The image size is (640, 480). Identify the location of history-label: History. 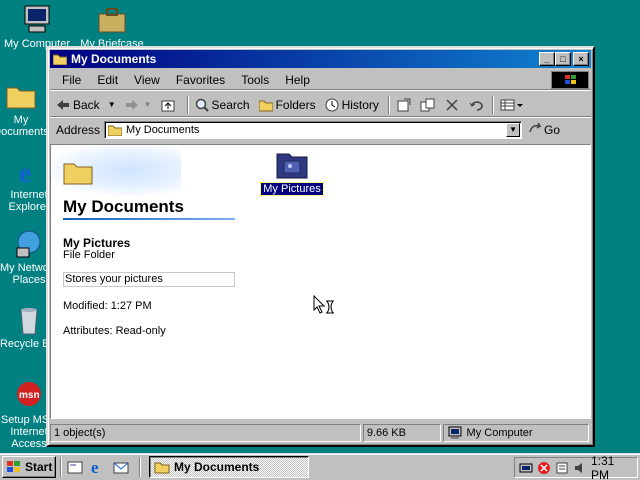
(360, 104).